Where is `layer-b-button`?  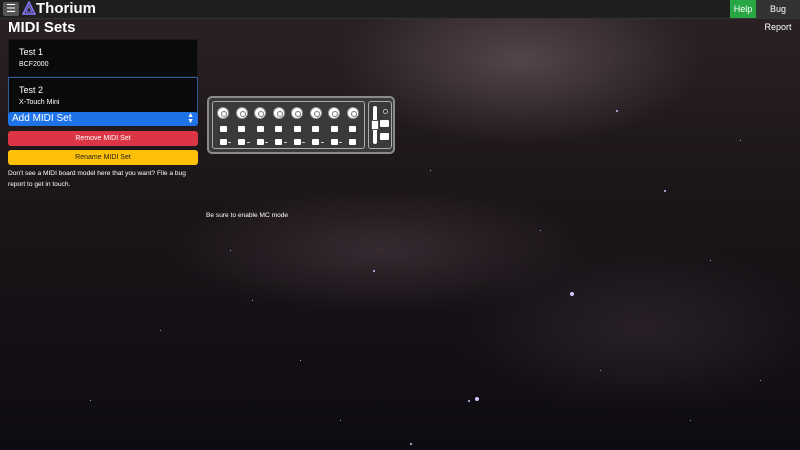
layer-b-button is located at coordinates (384, 136).